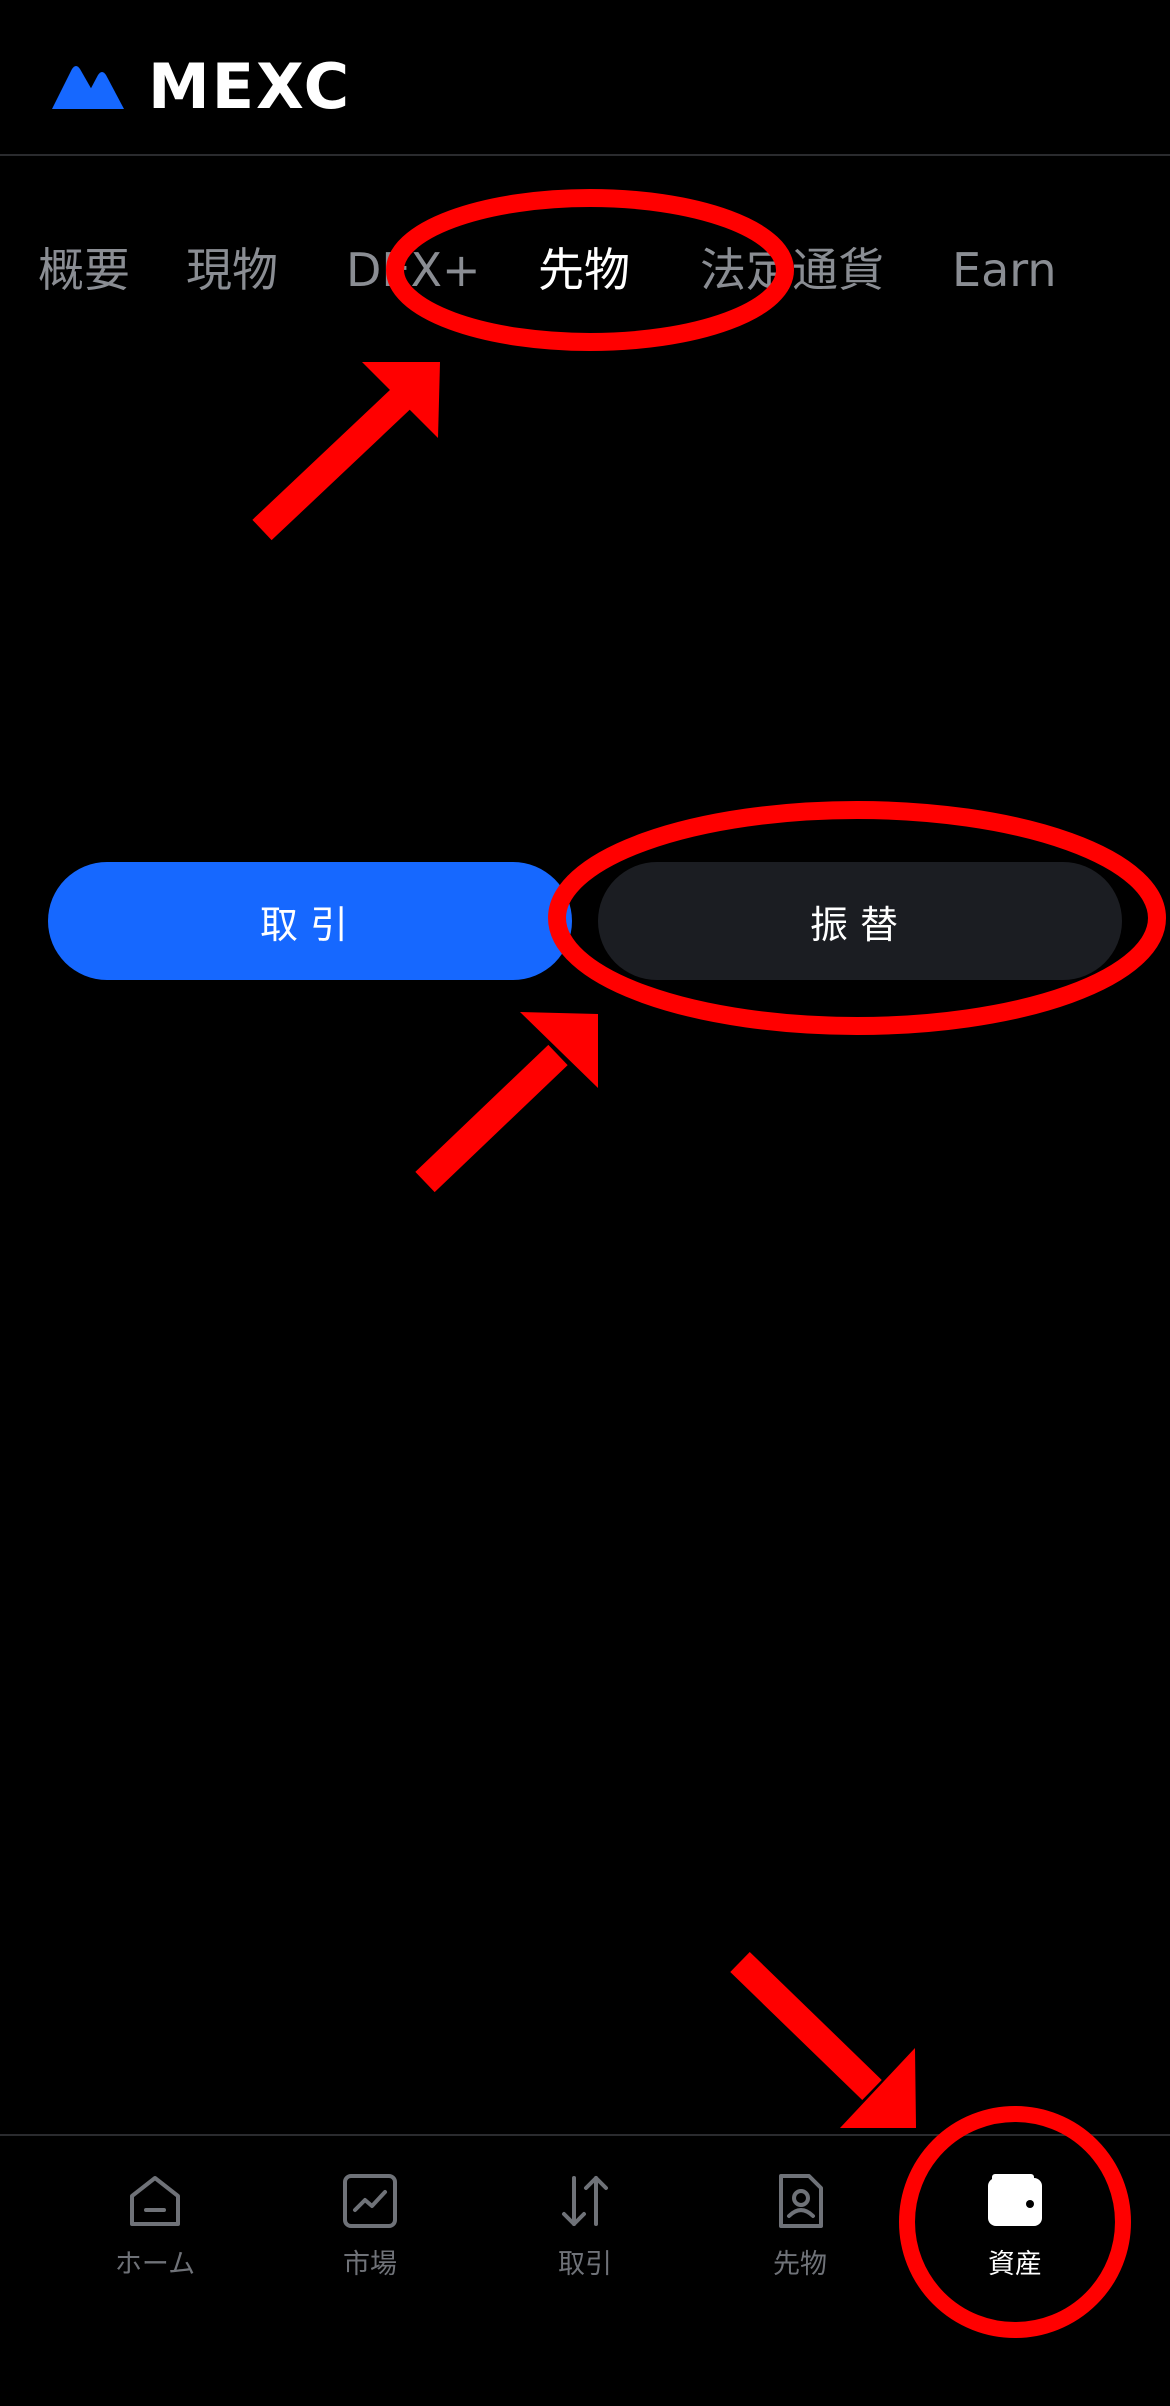 Image resolution: width=1170 pixels, height=2406 pixels. I want to click on nav-item-trade: 取引, so click(585, 2225).